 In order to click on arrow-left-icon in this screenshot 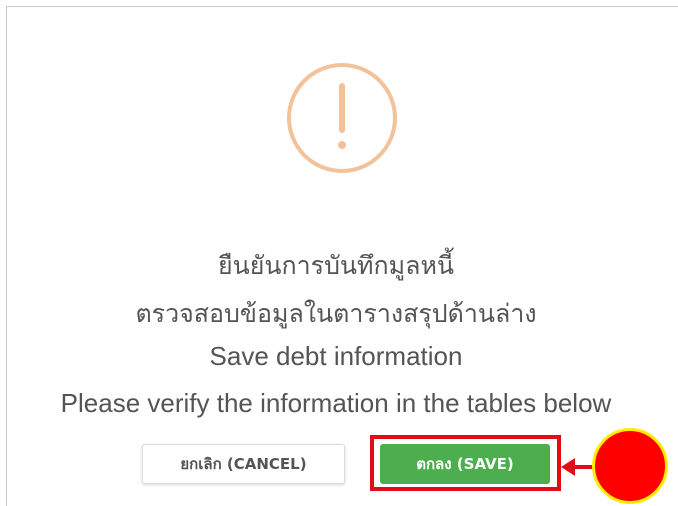, I will do `click(568, 467)`.